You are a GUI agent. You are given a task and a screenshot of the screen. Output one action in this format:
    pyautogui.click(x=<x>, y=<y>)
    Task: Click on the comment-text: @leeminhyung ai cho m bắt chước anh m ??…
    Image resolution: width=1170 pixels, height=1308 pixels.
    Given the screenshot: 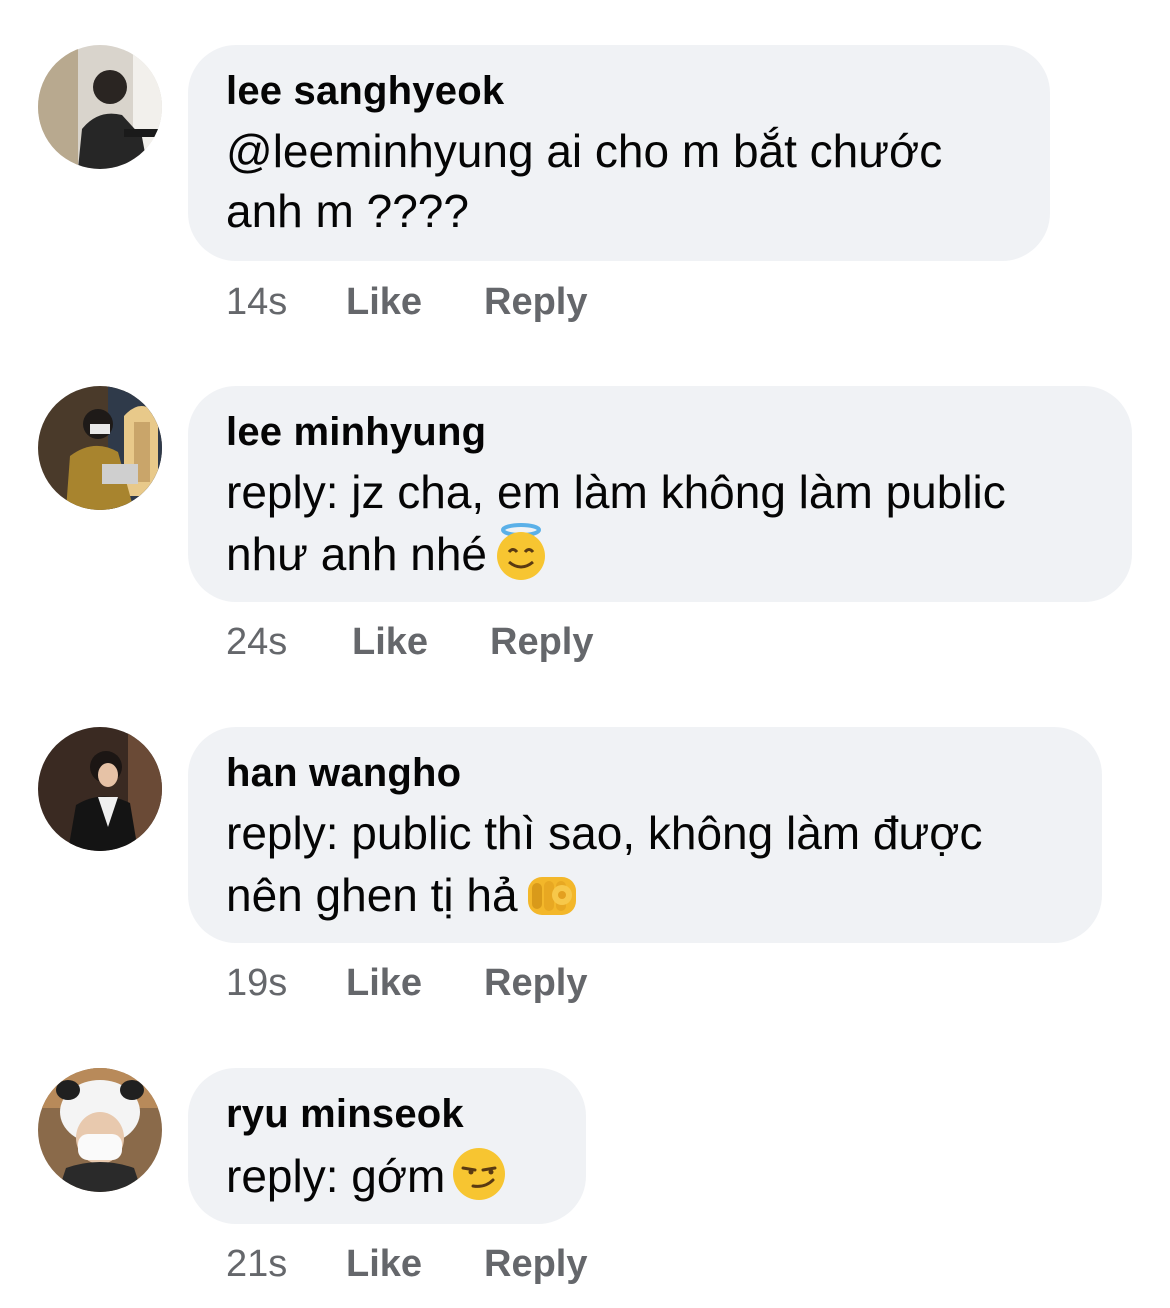 What is the action you would take?
    pyautogui.click(x=619, y=181)
    